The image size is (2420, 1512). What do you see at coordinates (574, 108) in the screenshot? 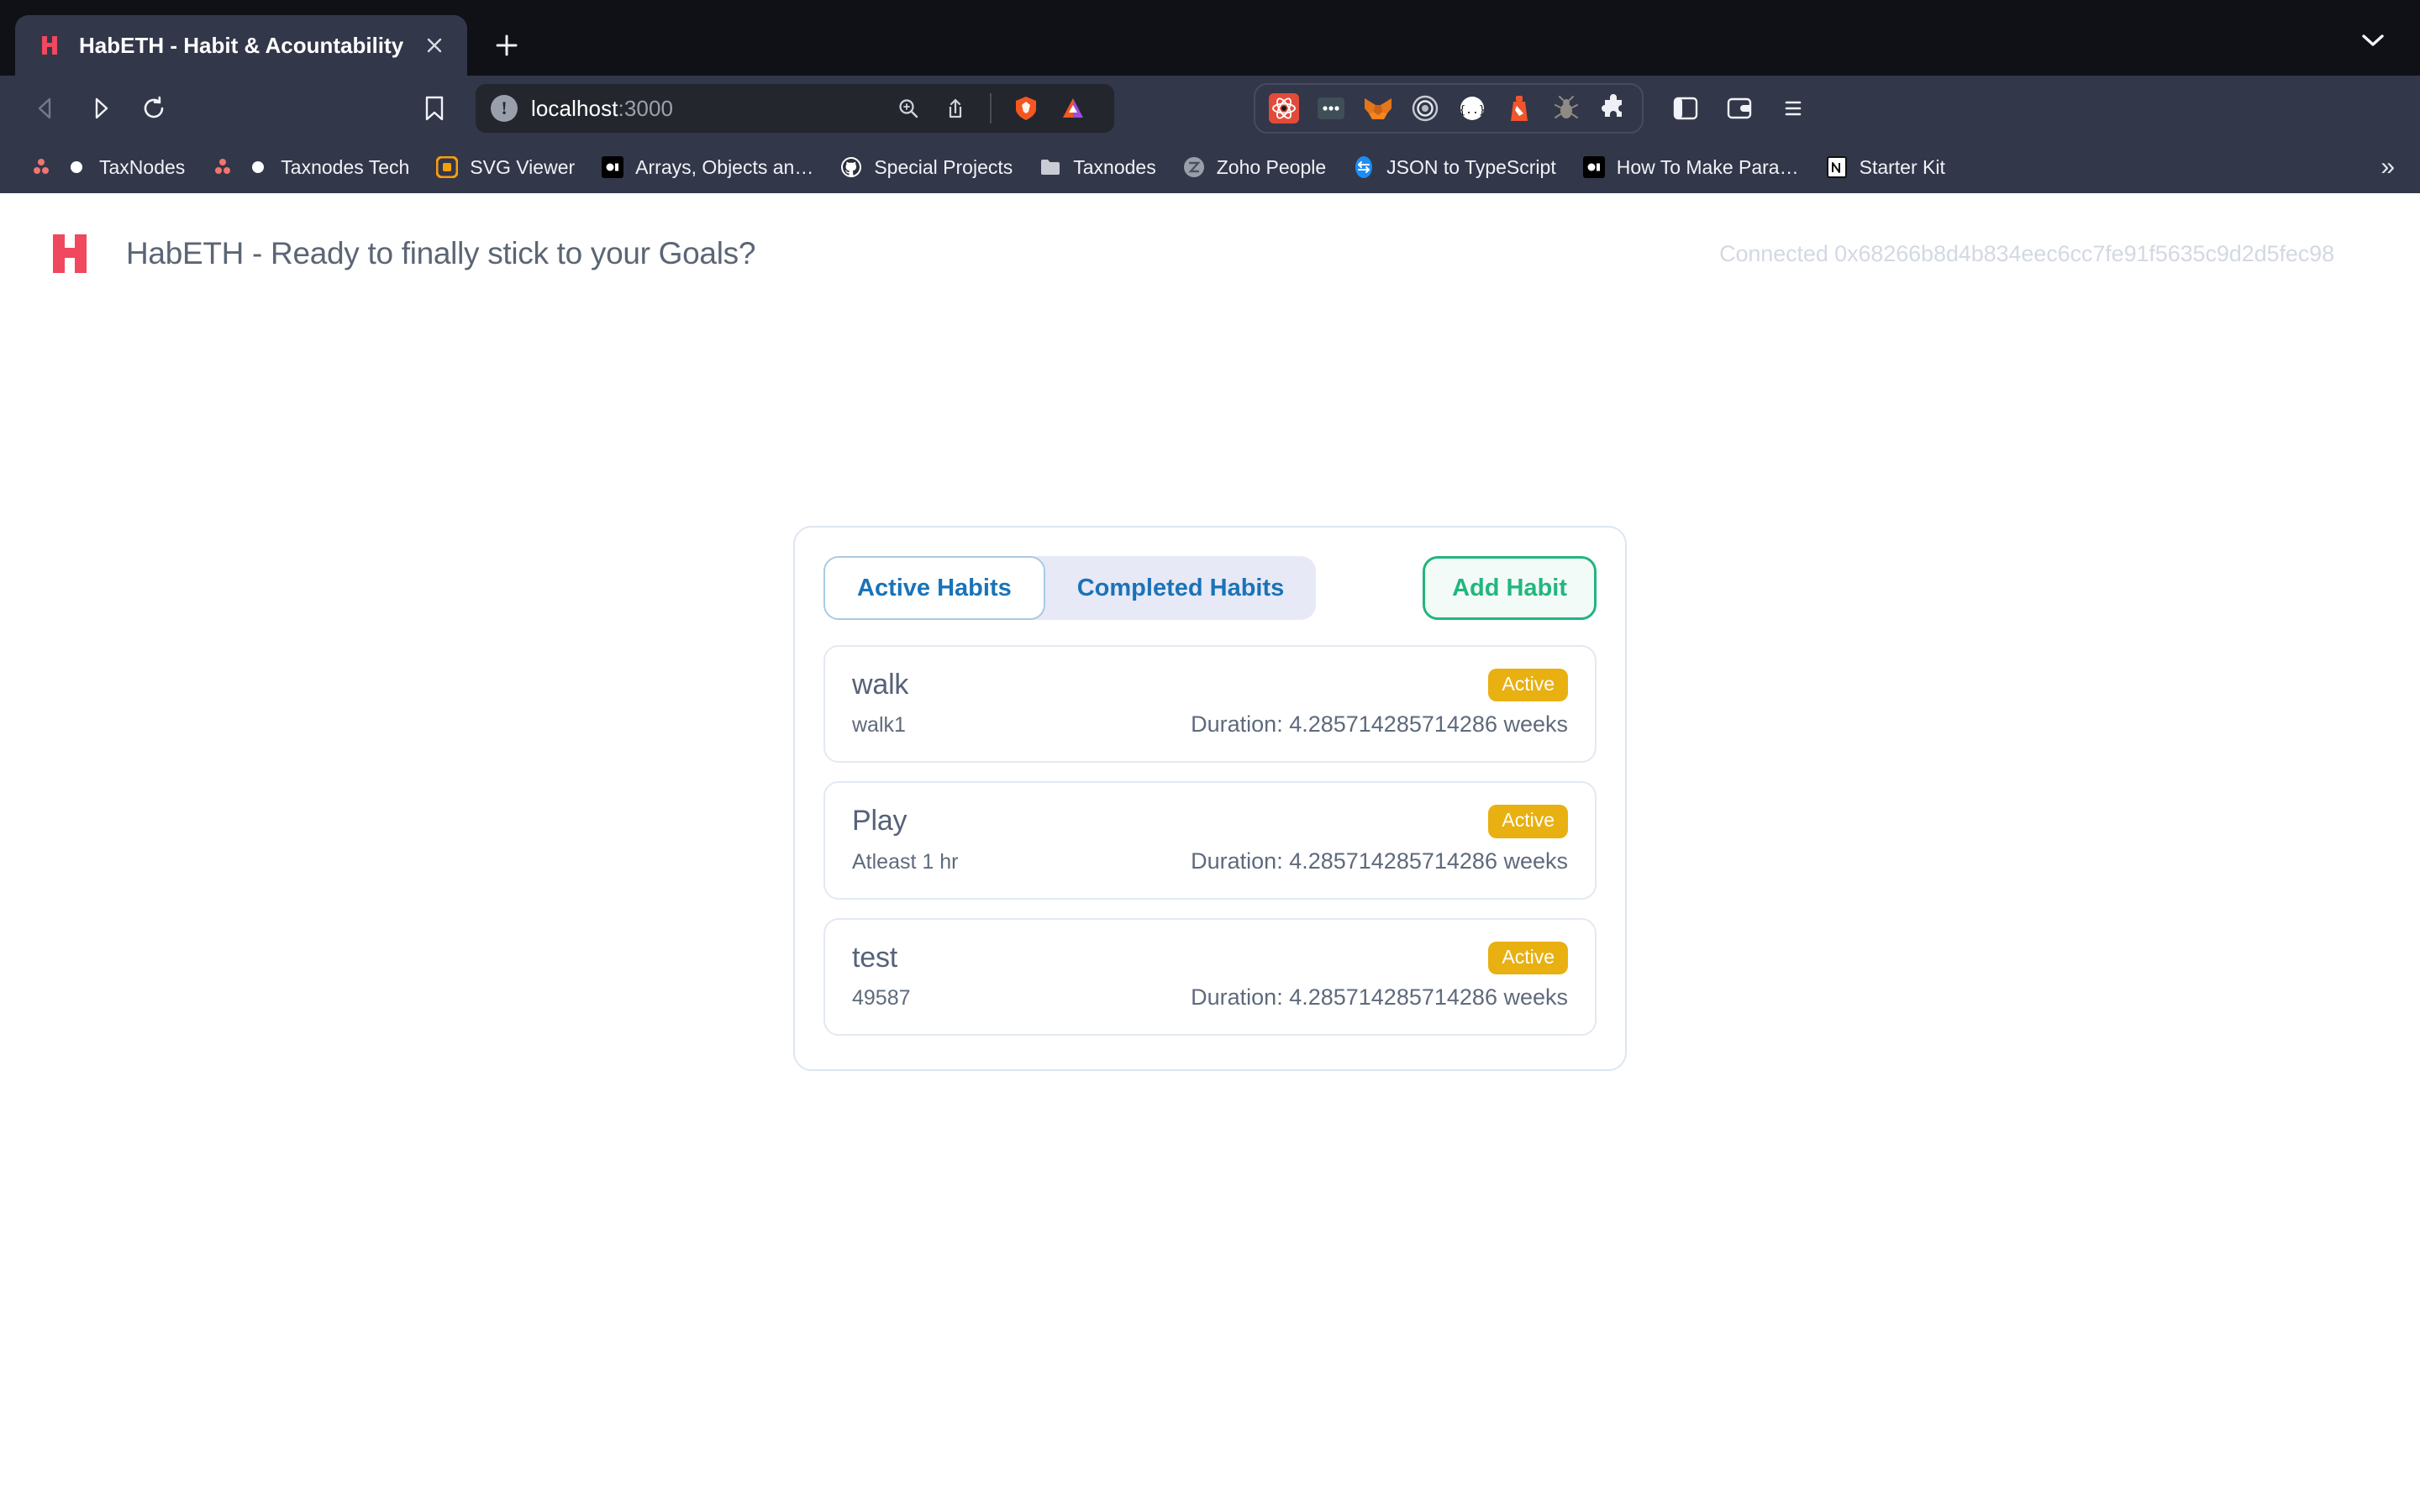
I see `url-host: localhost` at bounding box center [574, 108].